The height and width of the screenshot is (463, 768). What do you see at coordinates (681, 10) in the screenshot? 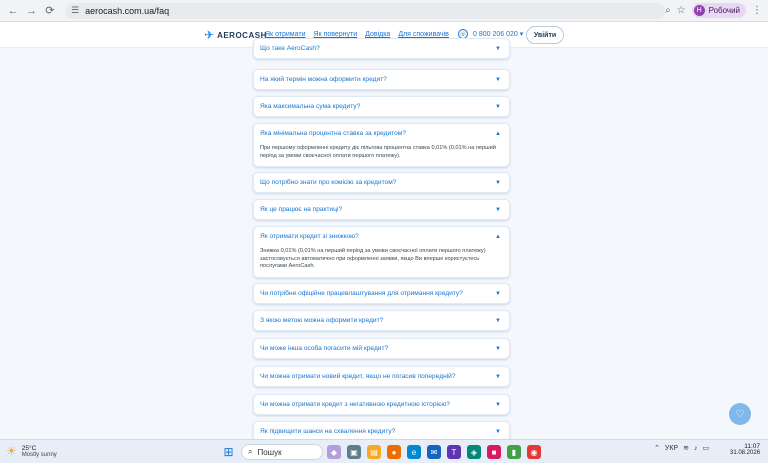
I see `bookmark-star-icon: ☆` at bounding box center [681, 10].